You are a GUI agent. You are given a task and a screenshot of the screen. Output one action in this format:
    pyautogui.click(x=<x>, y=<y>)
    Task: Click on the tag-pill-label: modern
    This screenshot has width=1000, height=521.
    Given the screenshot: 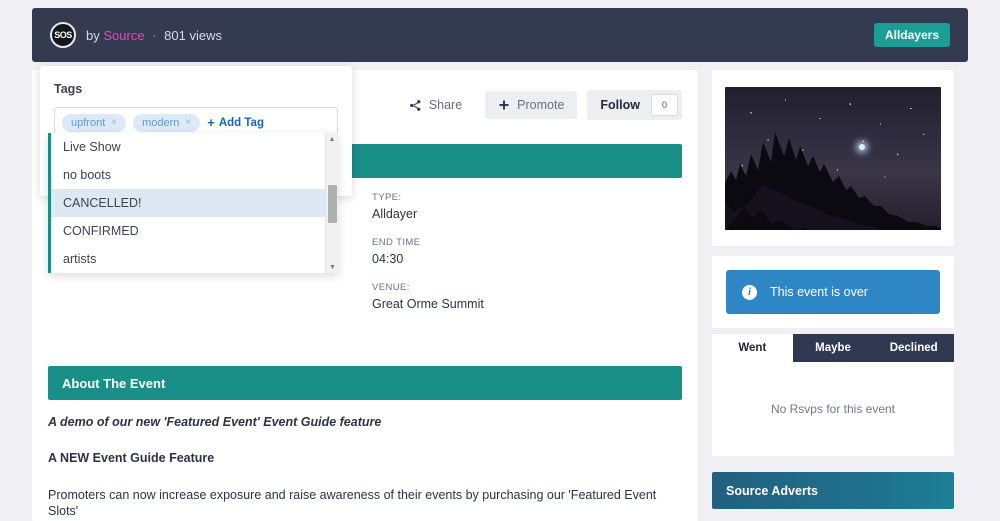 What is the action you would take?
    pyautogui.click(x=161, y=122)
    